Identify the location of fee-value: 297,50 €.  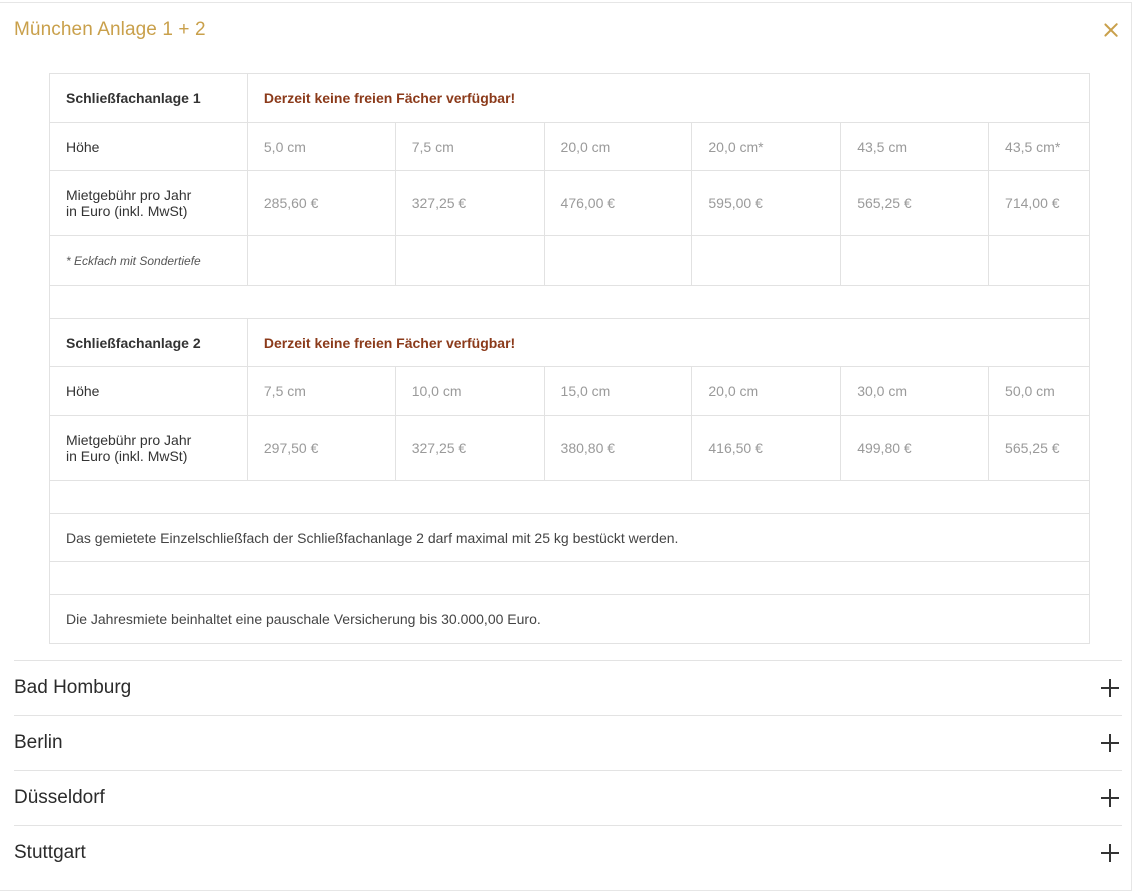
(321, 448).